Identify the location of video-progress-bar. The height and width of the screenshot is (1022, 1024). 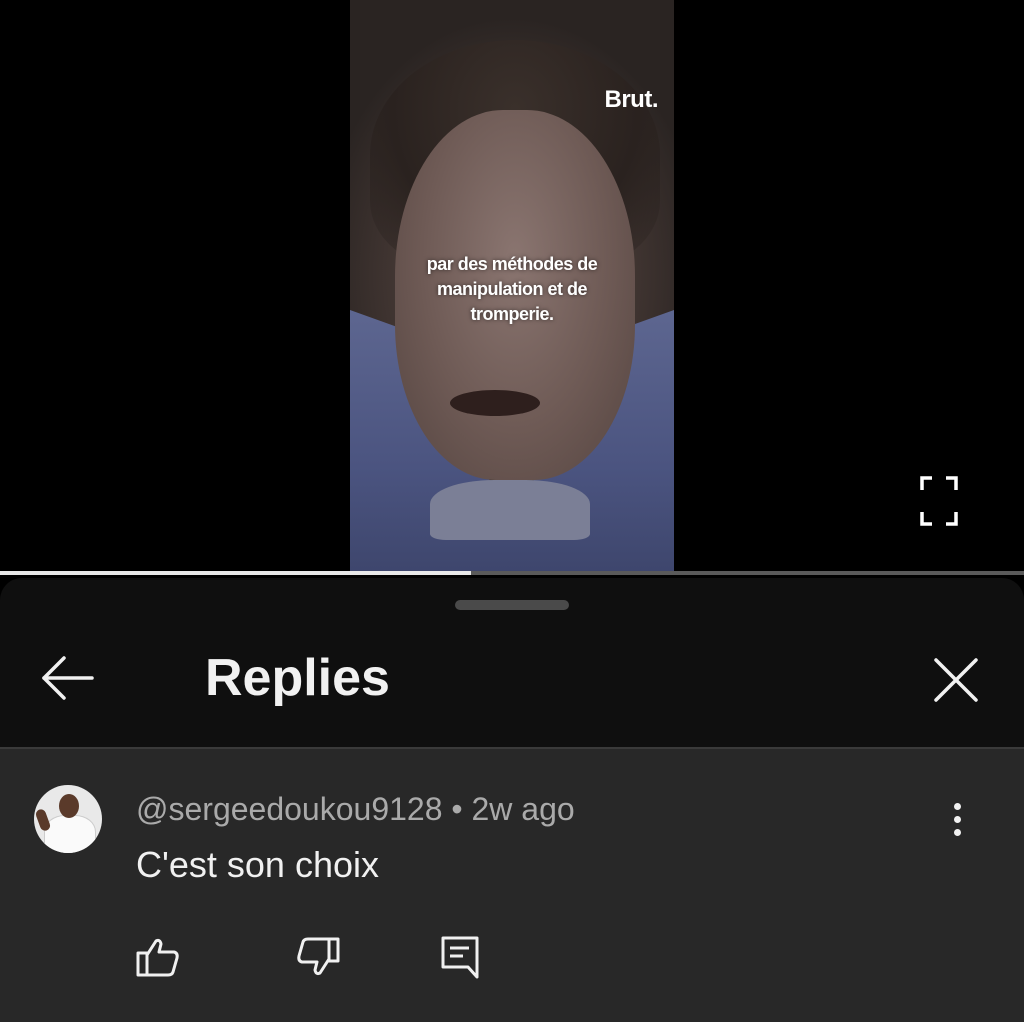
(512, 573).